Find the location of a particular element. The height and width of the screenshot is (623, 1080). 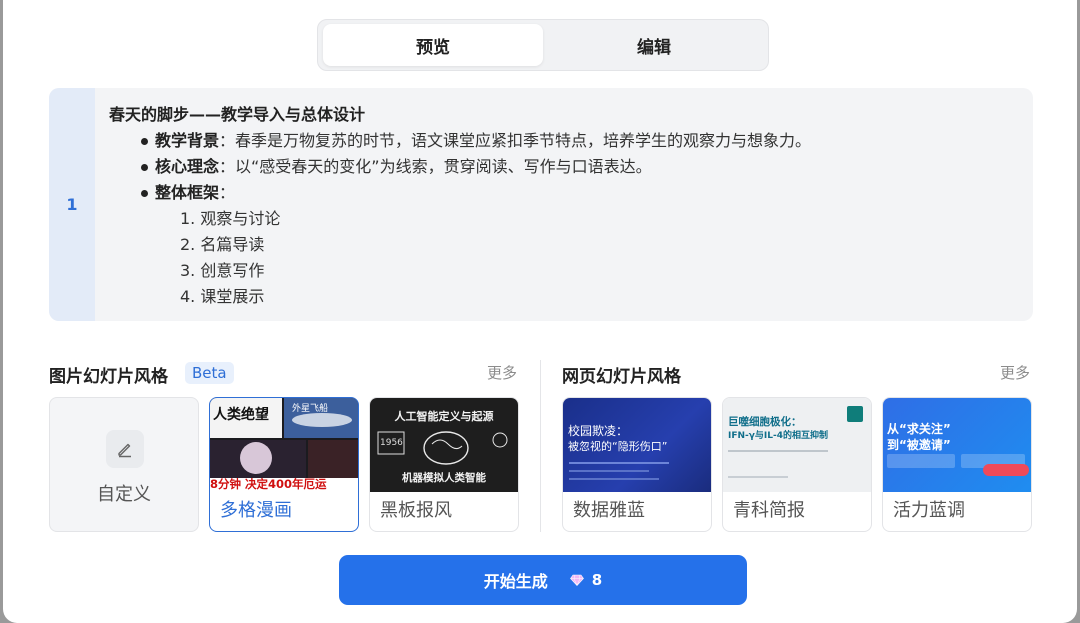

bullet-concept: 核心理念：以“感受春天的变化”为线索，贯穿阅读、写作与口语表达。 is located at coordinates (561, 167).